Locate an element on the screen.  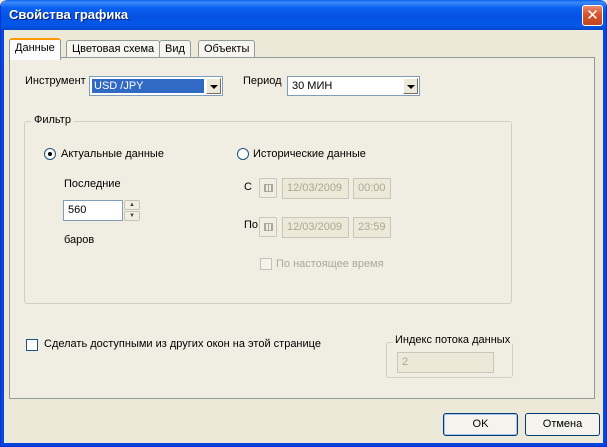
tab-color-scheme: Цветовая схема is located at coordinates (113, 49).